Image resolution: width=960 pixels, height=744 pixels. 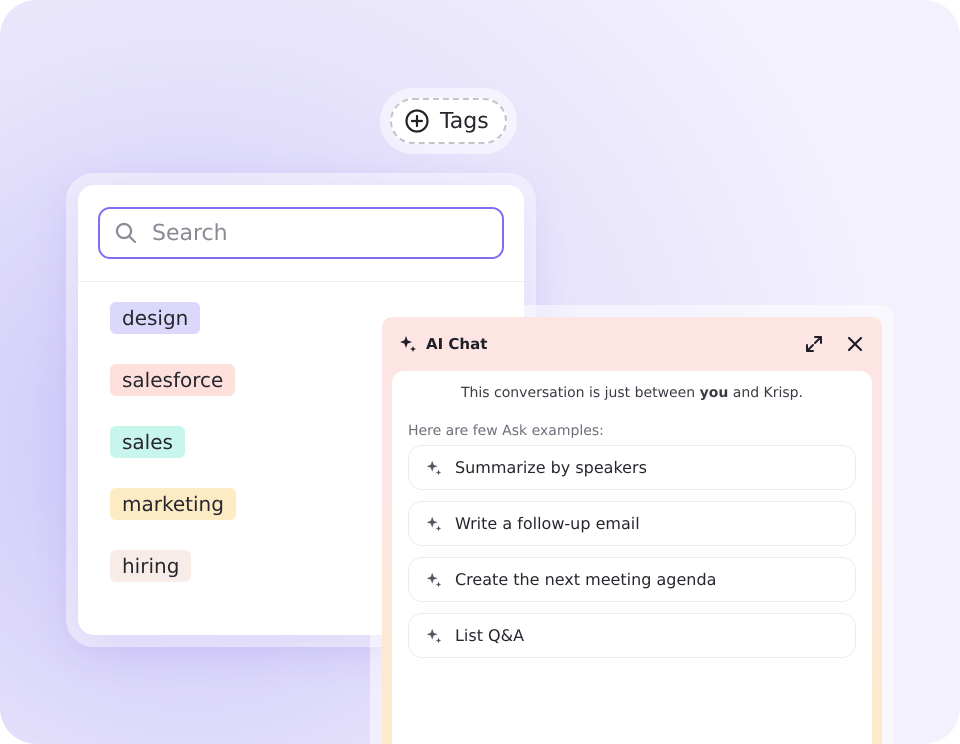 I want to click on tag-chip: design, so click(x=155, y=318).